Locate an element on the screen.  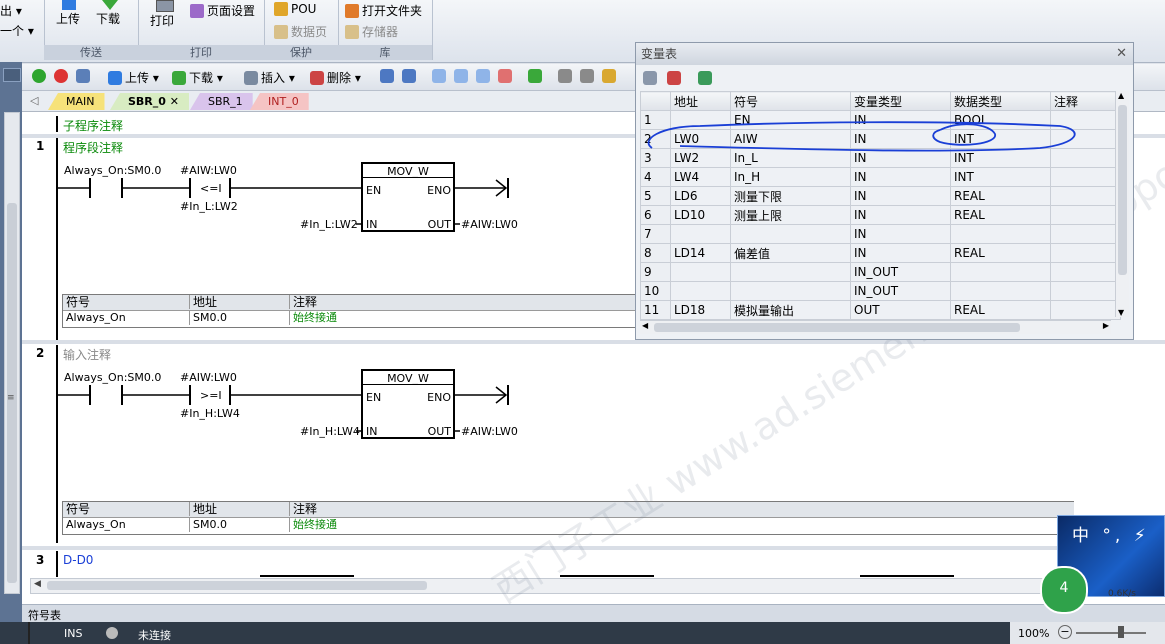
toolbar-insert-button: 插入 ▾ is located at coordinates (269, 77).